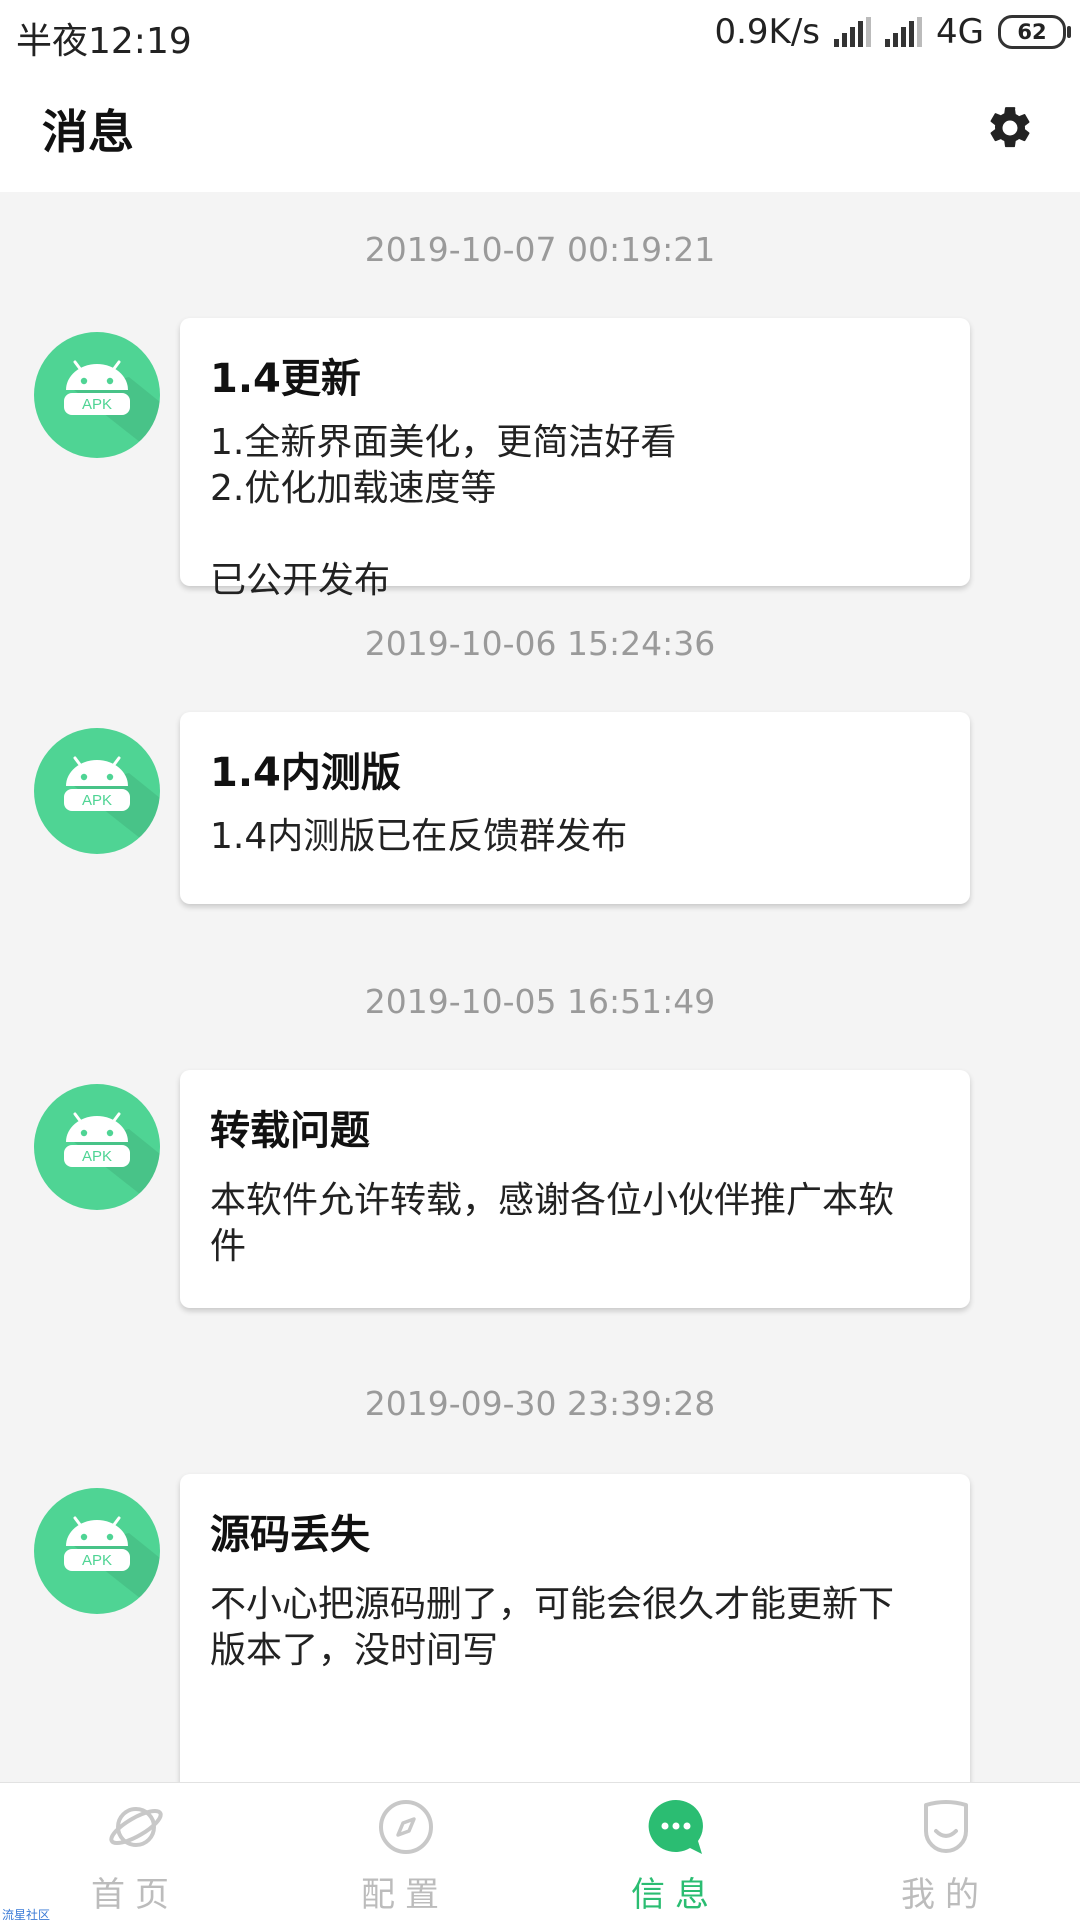 This screenshot has height=1920, width=1080. Describe the element at coordinates (305, 773) in the screenshot. I see `message-title: 1.4内测版` at that location.